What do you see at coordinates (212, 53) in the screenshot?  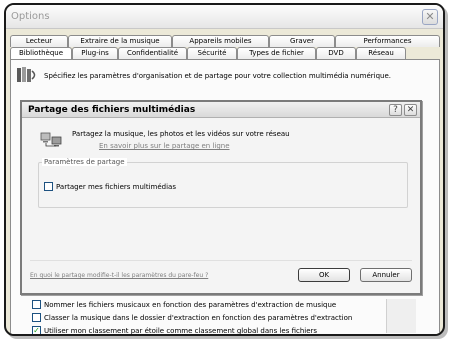 I see `tab-securite: Sécurité` at bounding box center [212, 53].